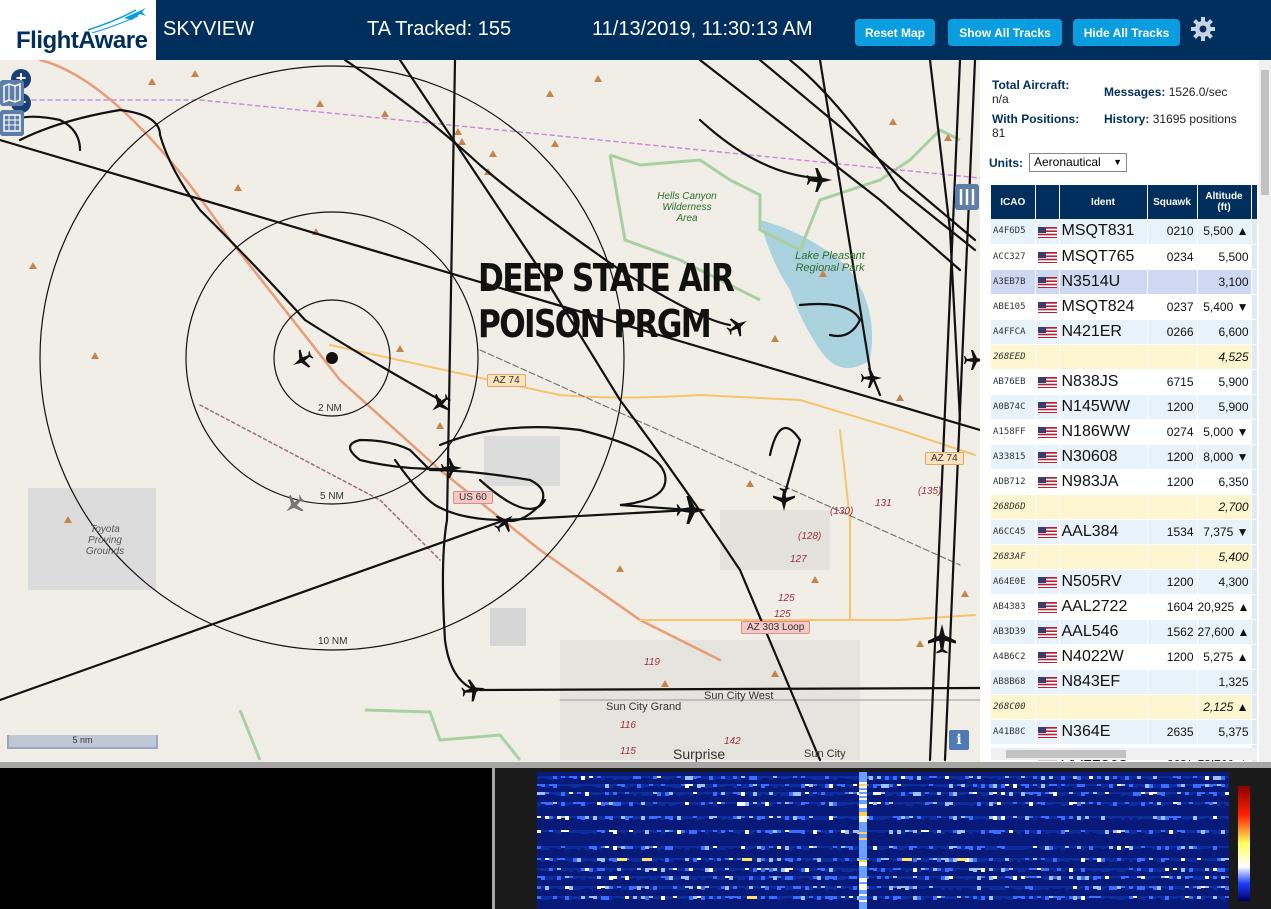 This screenshot has height=909, width=1271. Describe the element at coordinates (1124, 457) in the screenshot. I see `table-row: A33815 N30608 1200 8,000 ▼` at that location.